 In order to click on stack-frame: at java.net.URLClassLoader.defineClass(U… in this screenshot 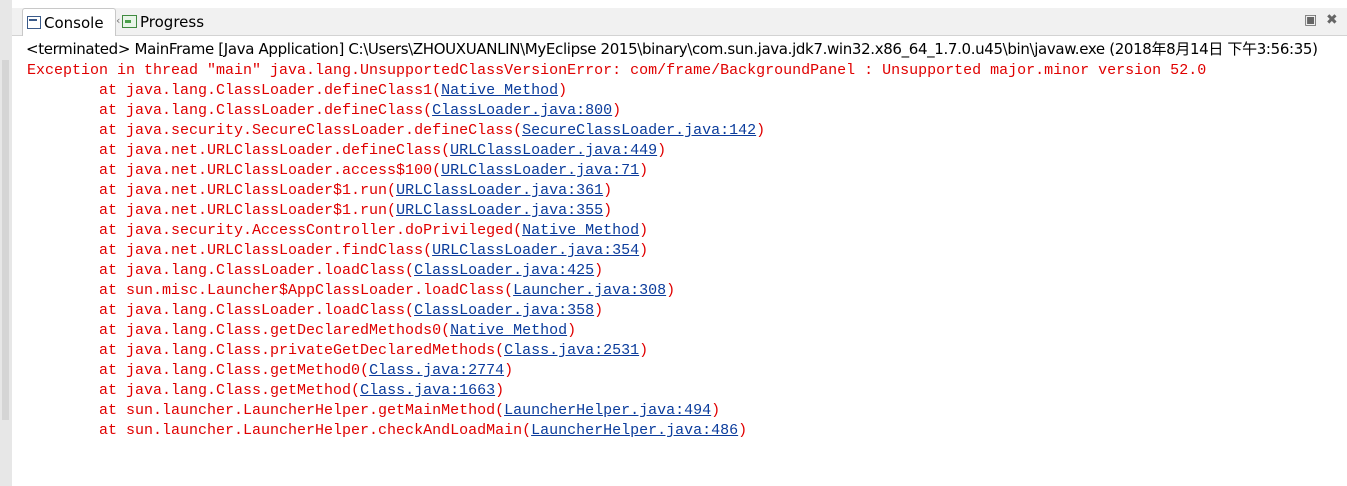, I will do `click(616, 151)`.